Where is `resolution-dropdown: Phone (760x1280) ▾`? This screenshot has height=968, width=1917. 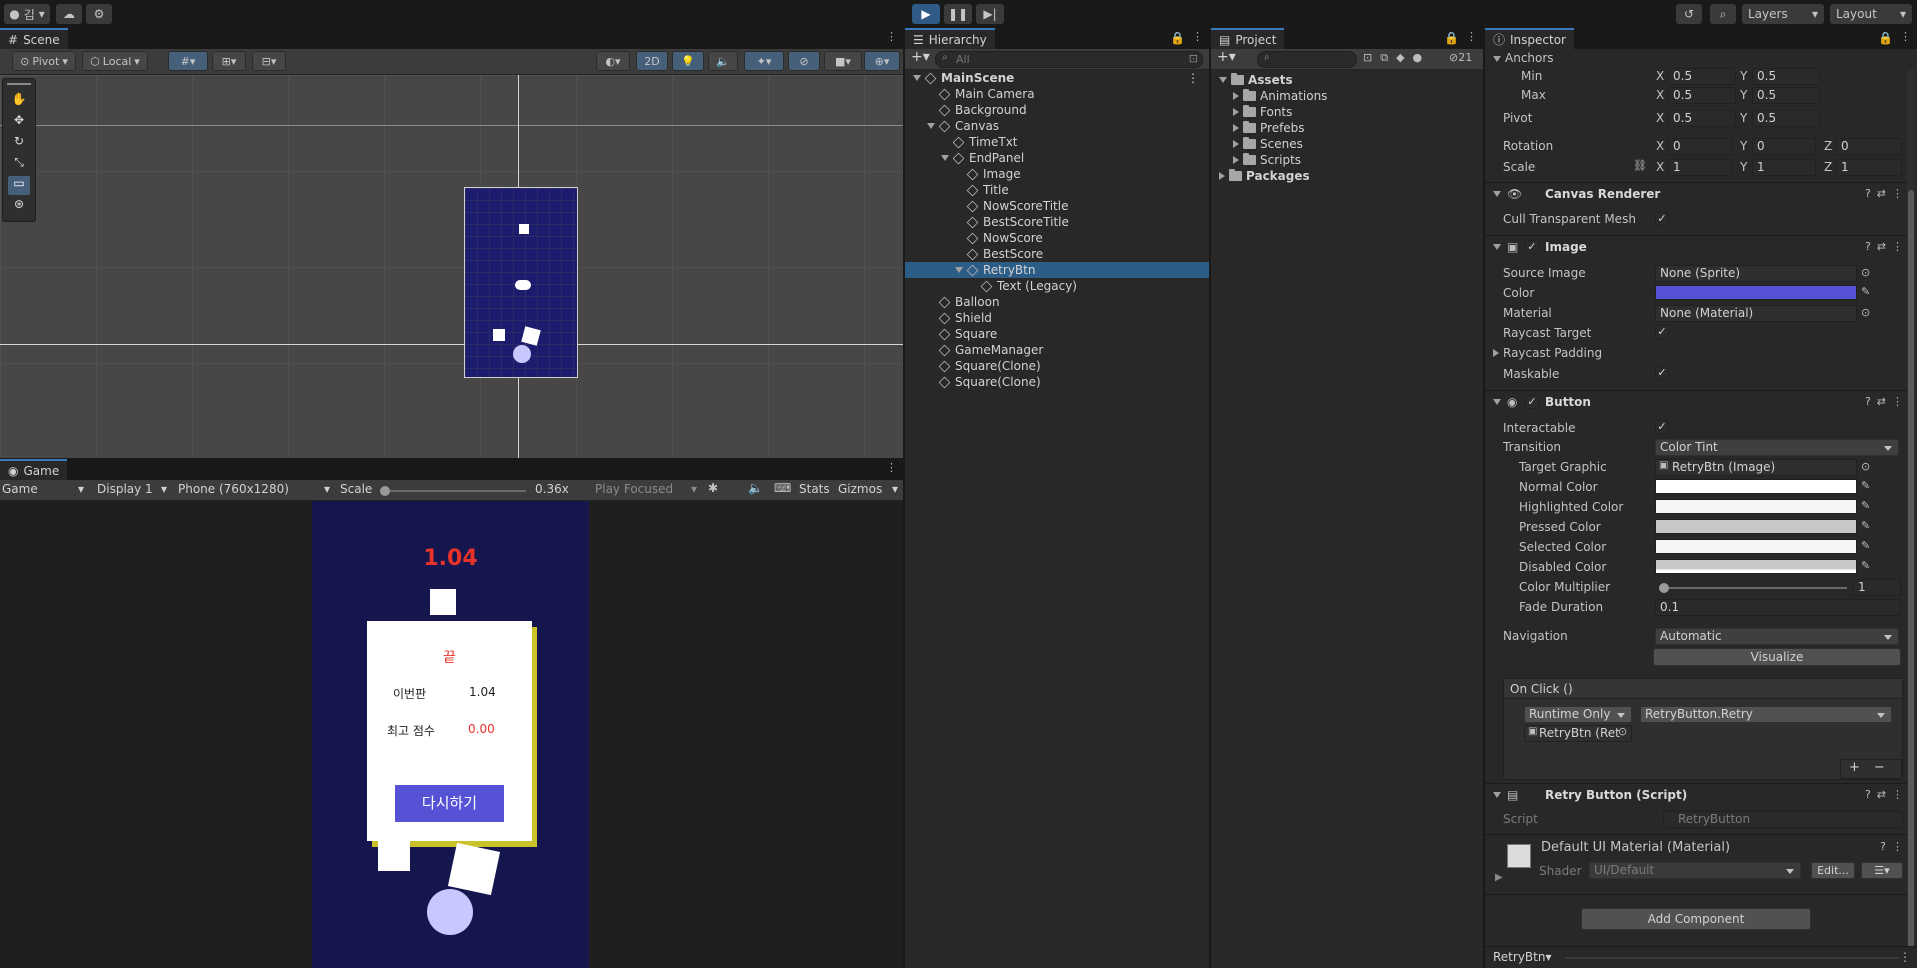
resolution-dropdown: Phone (760x1280) ▾ is located at coordinates (255, 489).